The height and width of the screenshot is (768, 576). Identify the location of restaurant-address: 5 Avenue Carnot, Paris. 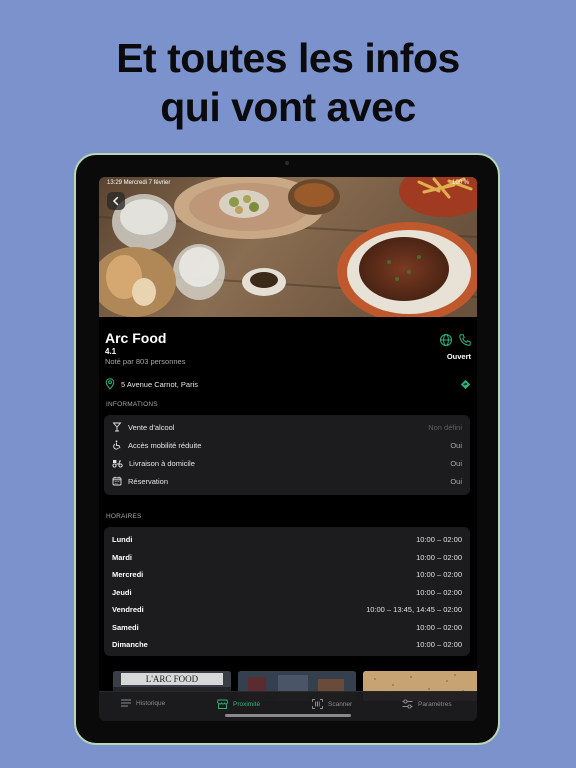
(159, 384).